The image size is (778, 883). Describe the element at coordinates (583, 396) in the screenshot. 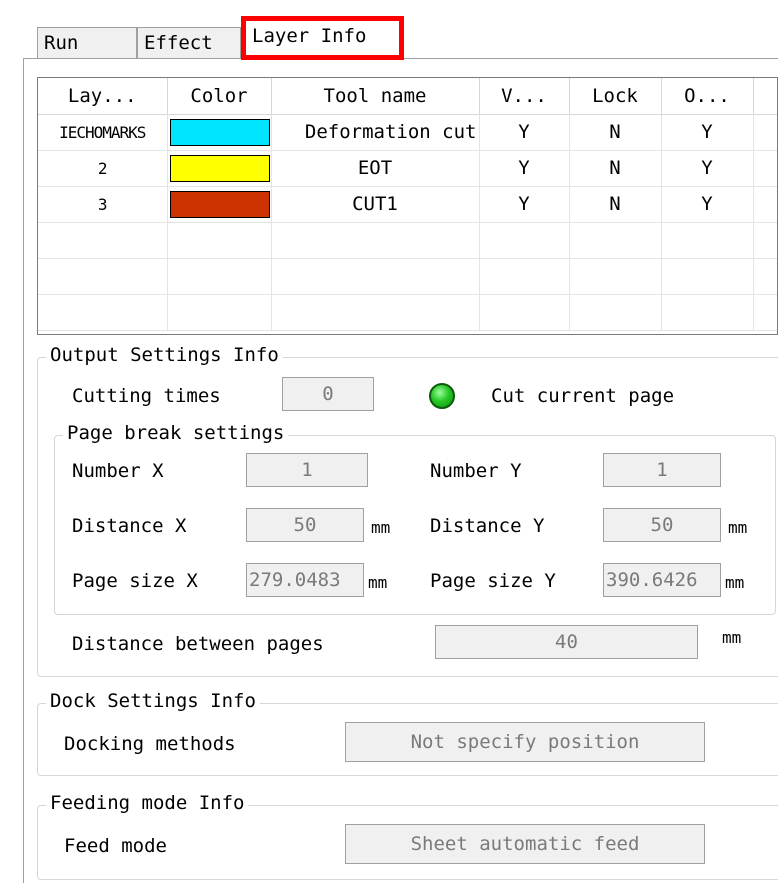

I see `cut-current-page-label: Cut current page` at that location.